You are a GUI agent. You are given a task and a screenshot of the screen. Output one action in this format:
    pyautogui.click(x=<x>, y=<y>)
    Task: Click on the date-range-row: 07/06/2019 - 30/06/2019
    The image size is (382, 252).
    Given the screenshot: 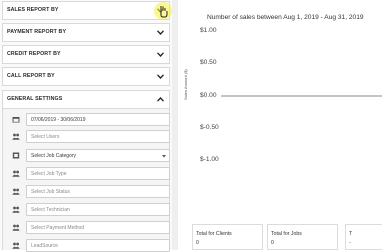 What is the action you would take?
    pyautogui.click(x=91, y=119)
    